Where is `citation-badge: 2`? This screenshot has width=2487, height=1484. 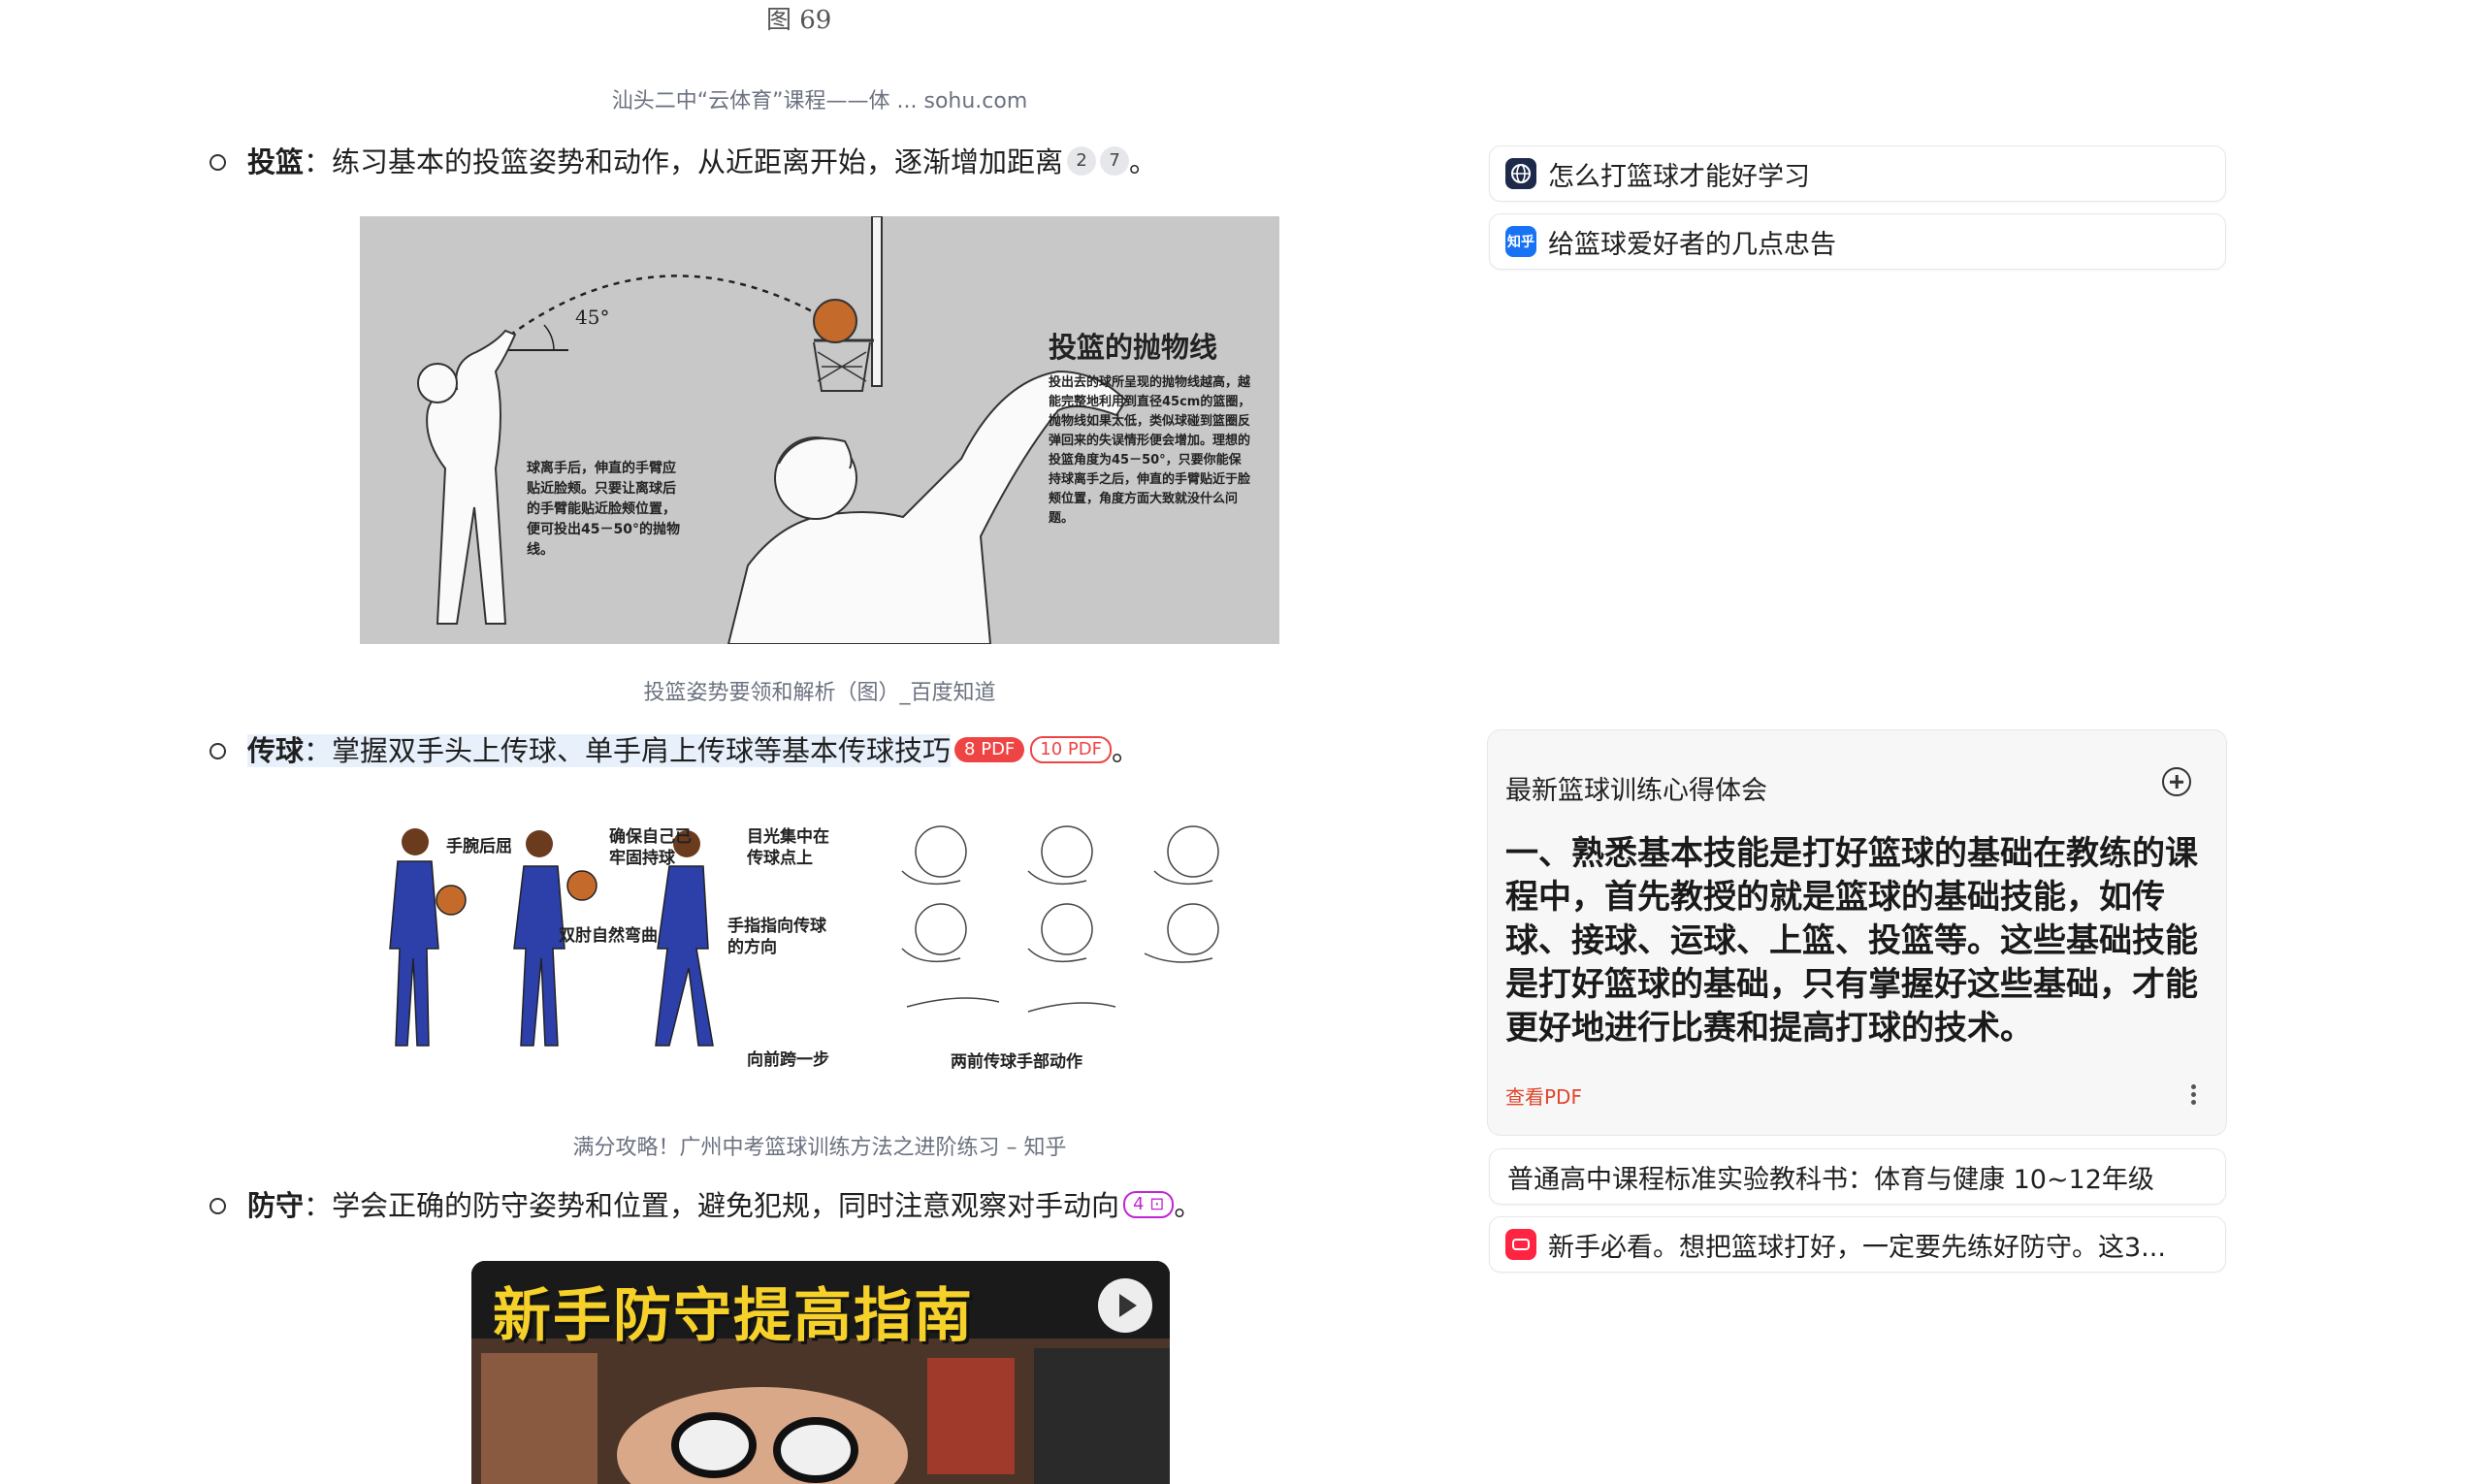
citation-badge: 2 is located at coordinates (1082, 161).